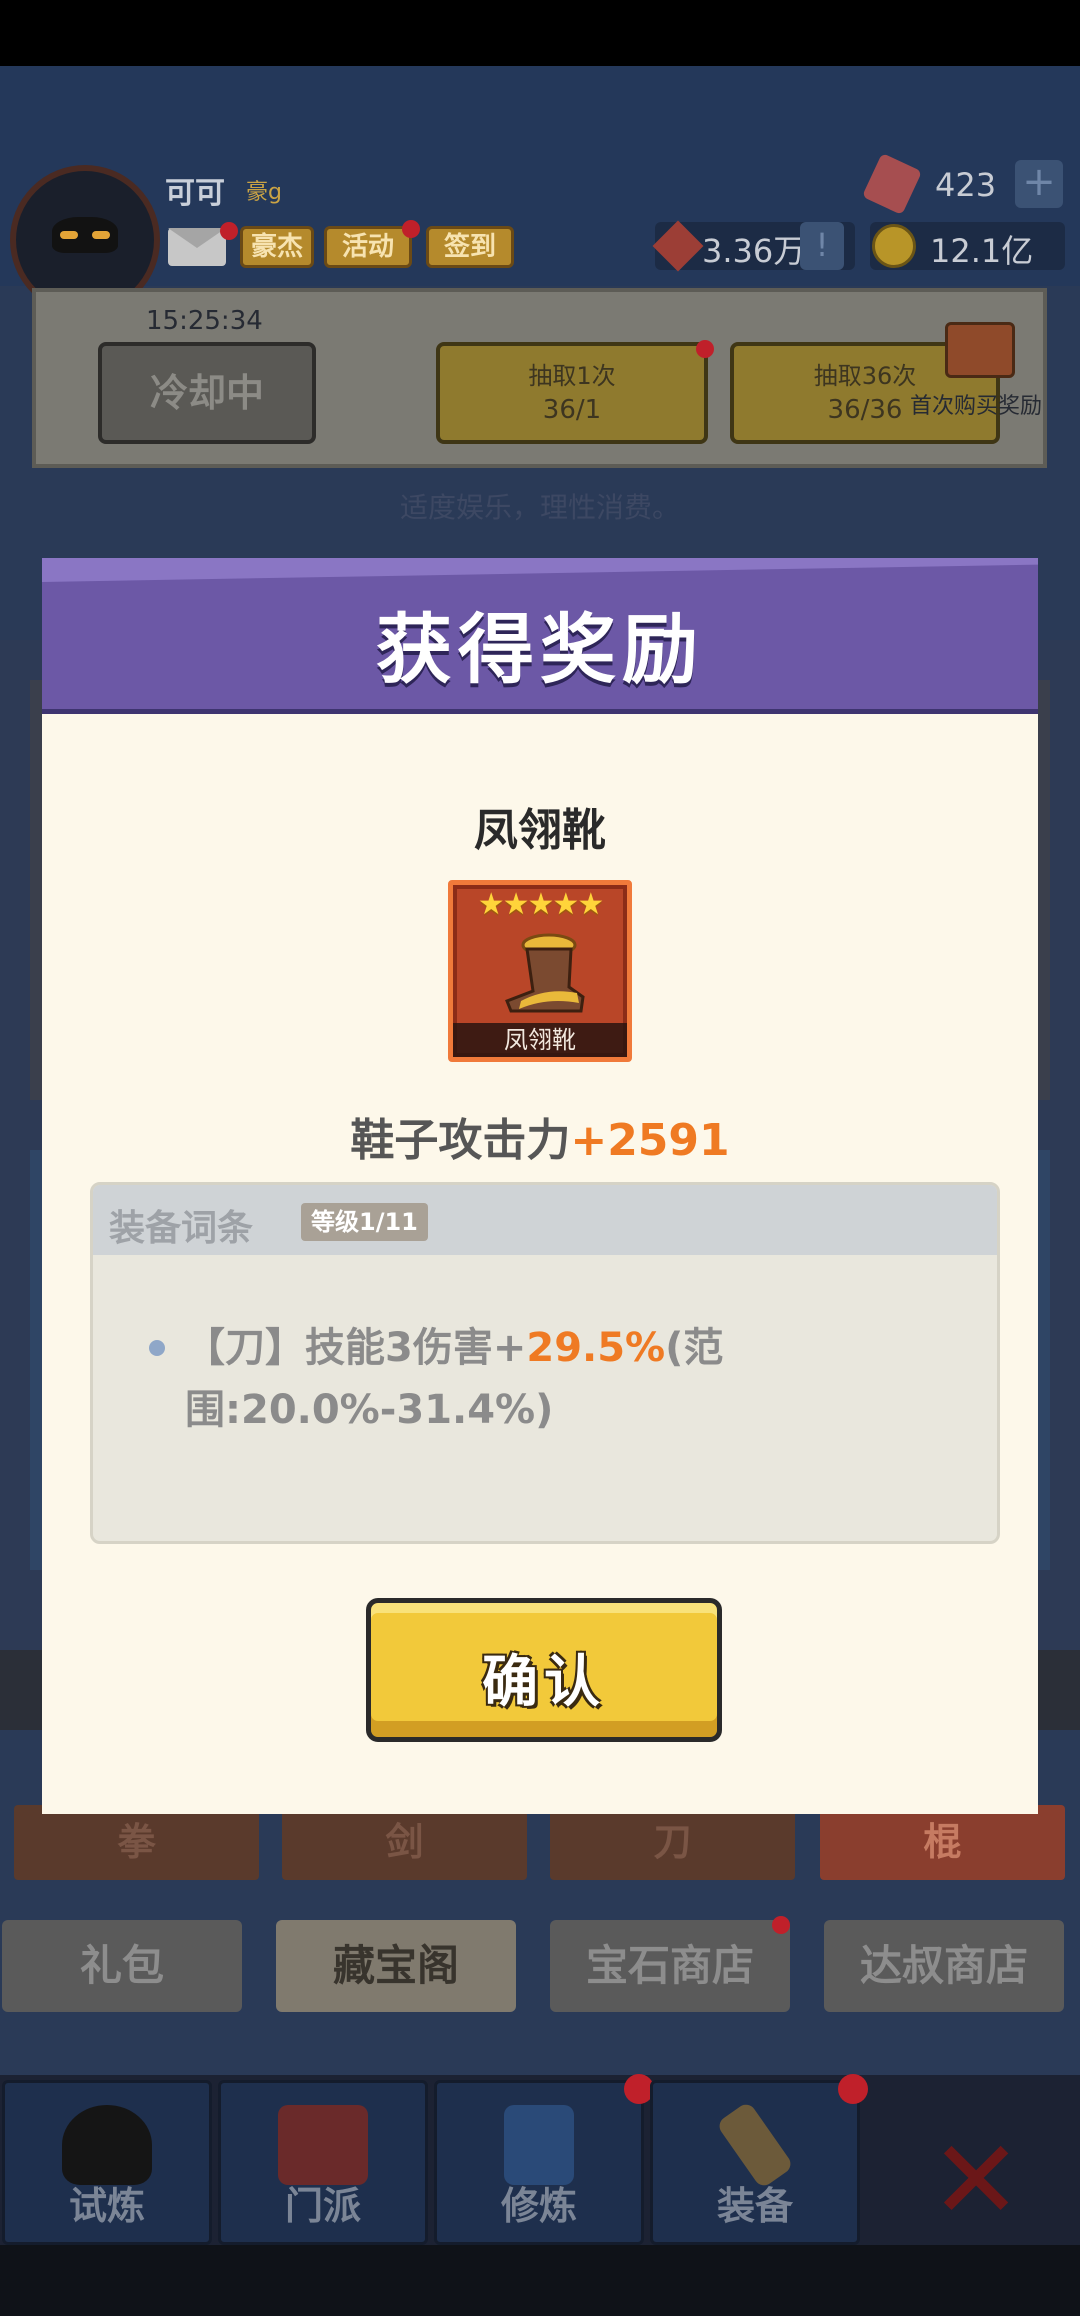  I want to click on event-button: 活动, so click(368, 247).